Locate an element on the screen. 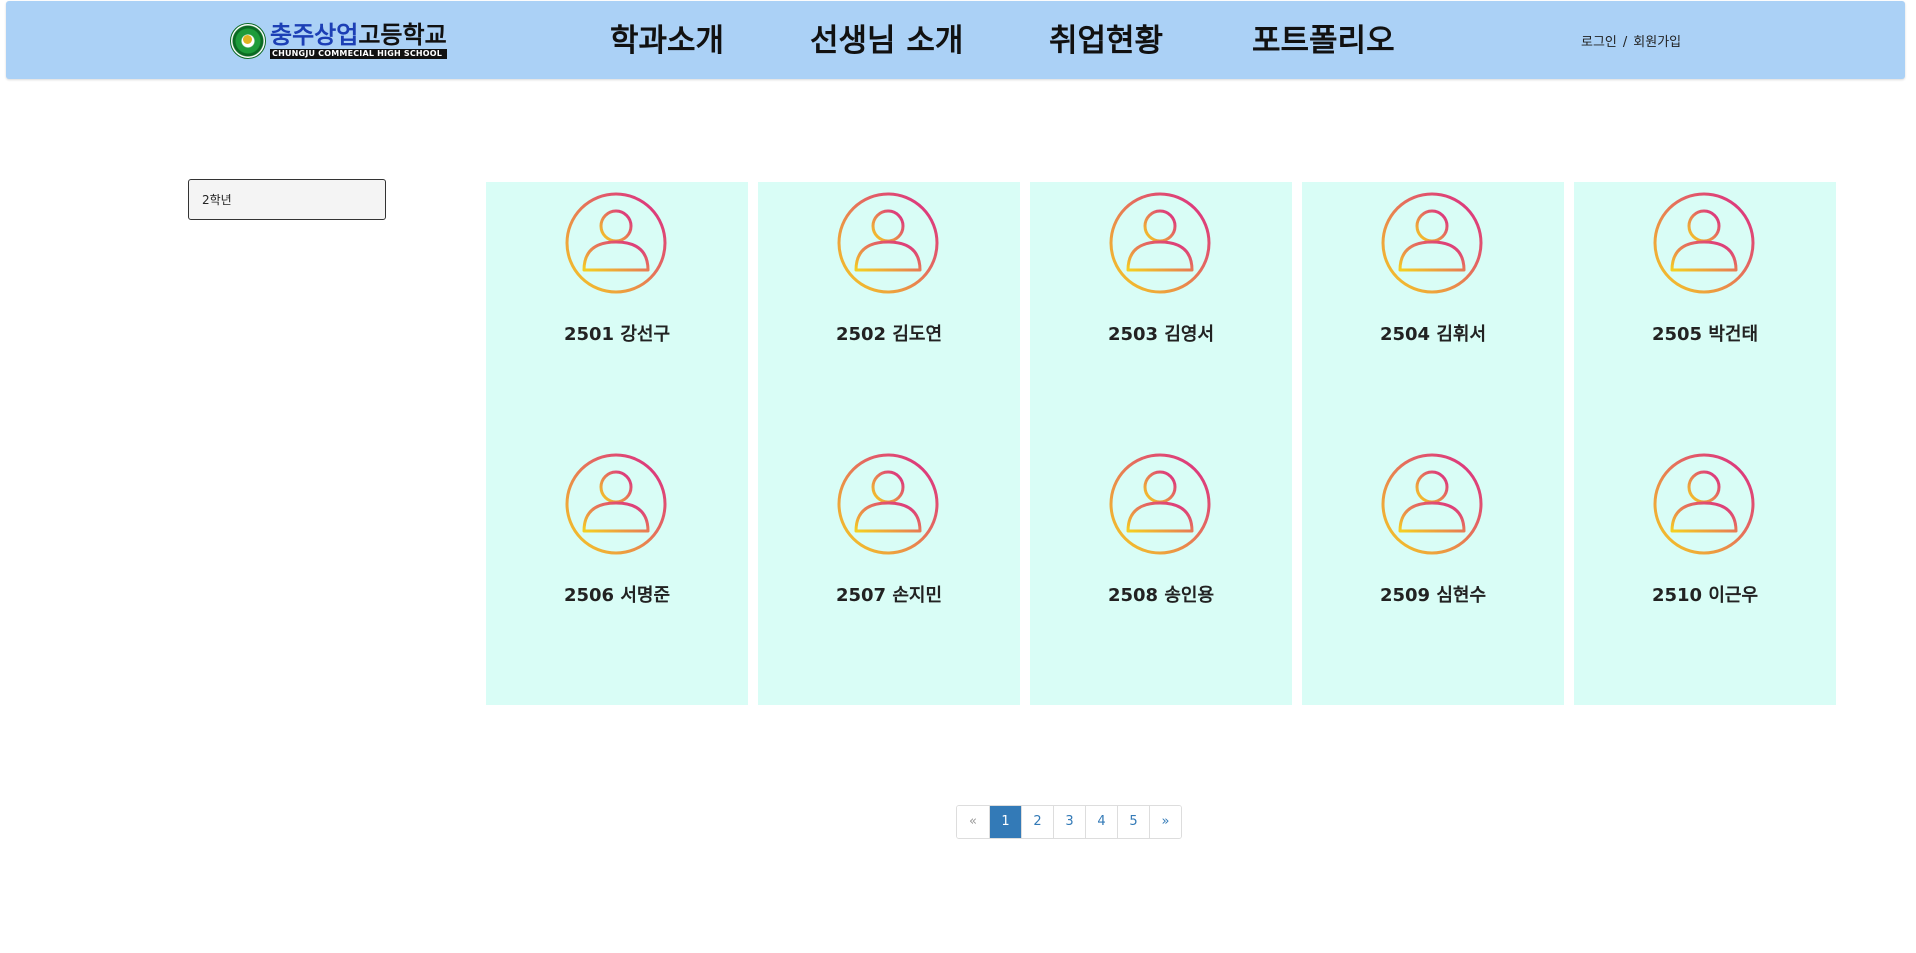 Image resolution: width=1916 pixels, height=953 pixels. student-name: 2501 강선구 is located at coordinates (617, 334).